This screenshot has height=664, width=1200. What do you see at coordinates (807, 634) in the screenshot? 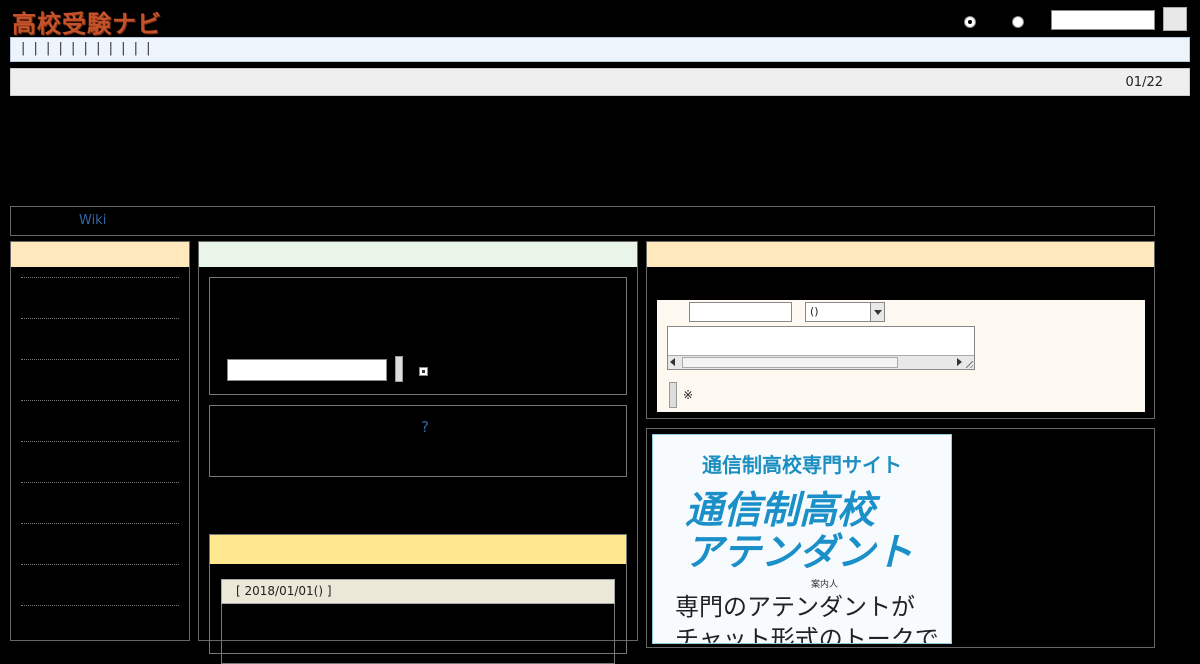
I see `ad-body-line-2: チャット形式のトークで` at bounding box center [807, 634].